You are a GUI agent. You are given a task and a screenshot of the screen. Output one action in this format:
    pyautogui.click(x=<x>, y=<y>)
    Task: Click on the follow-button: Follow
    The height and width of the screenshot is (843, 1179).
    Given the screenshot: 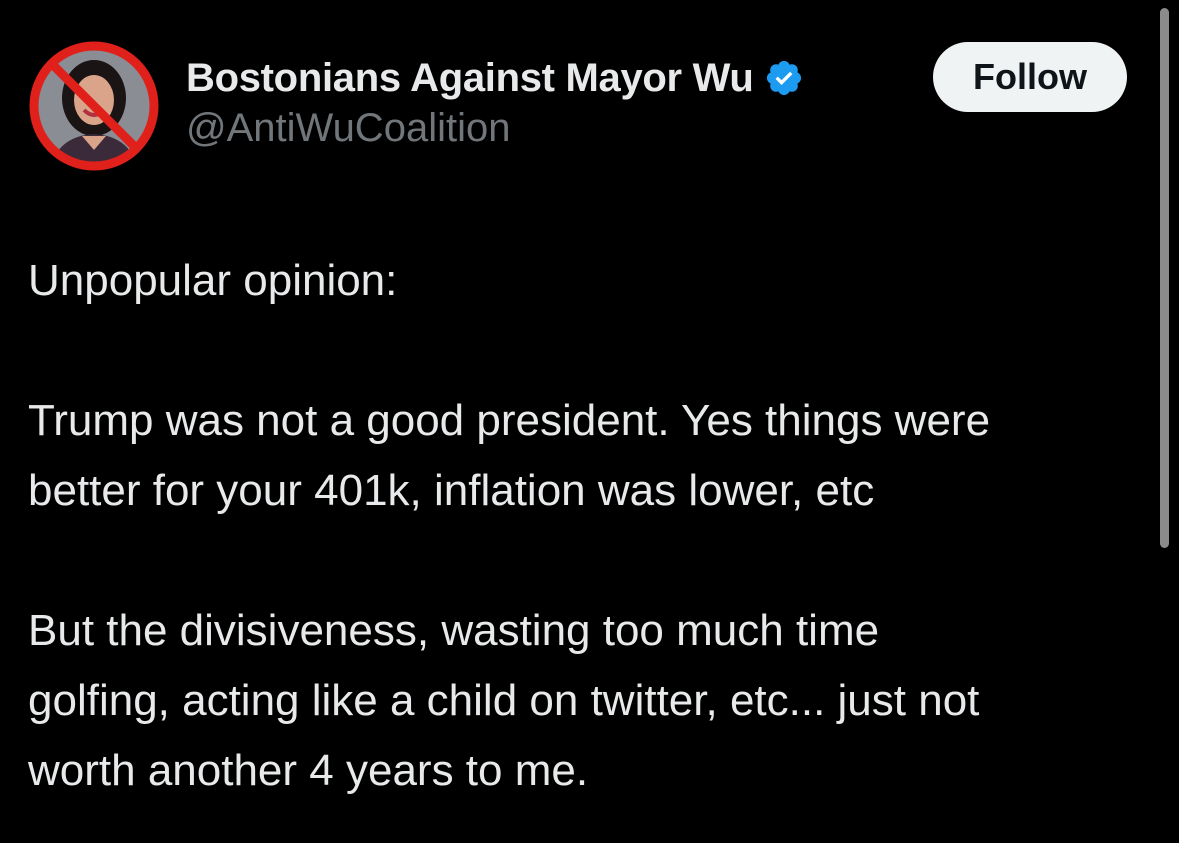 What is the action you would take?
    pyautogui.click(x=1030, y=77)
    